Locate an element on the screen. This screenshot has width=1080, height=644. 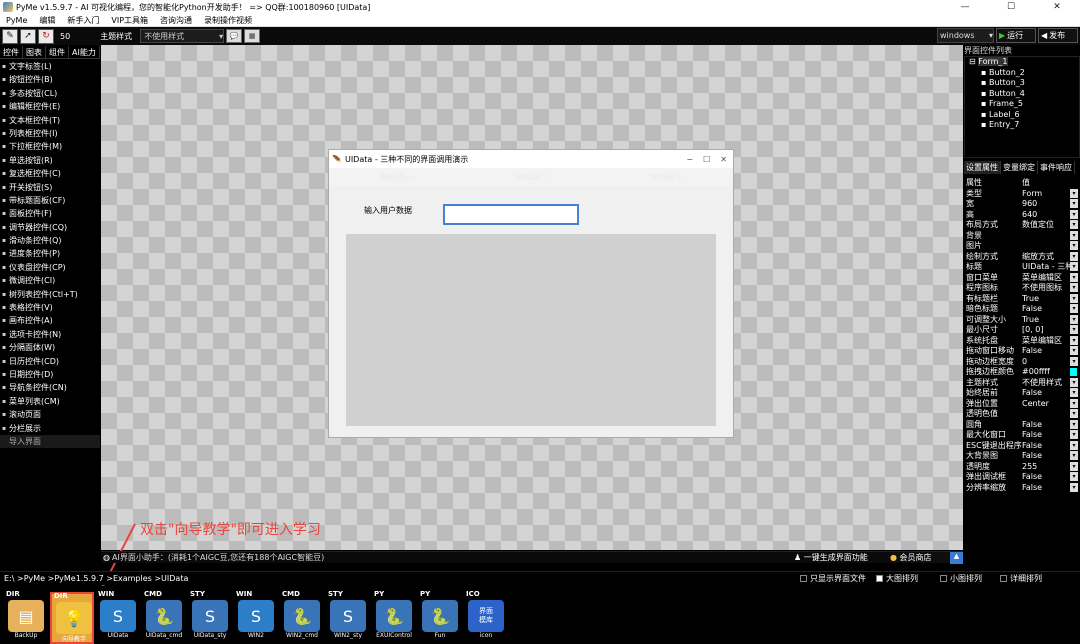
property-row: 透明色值 ▾ is located at coordinates (1022, 414).